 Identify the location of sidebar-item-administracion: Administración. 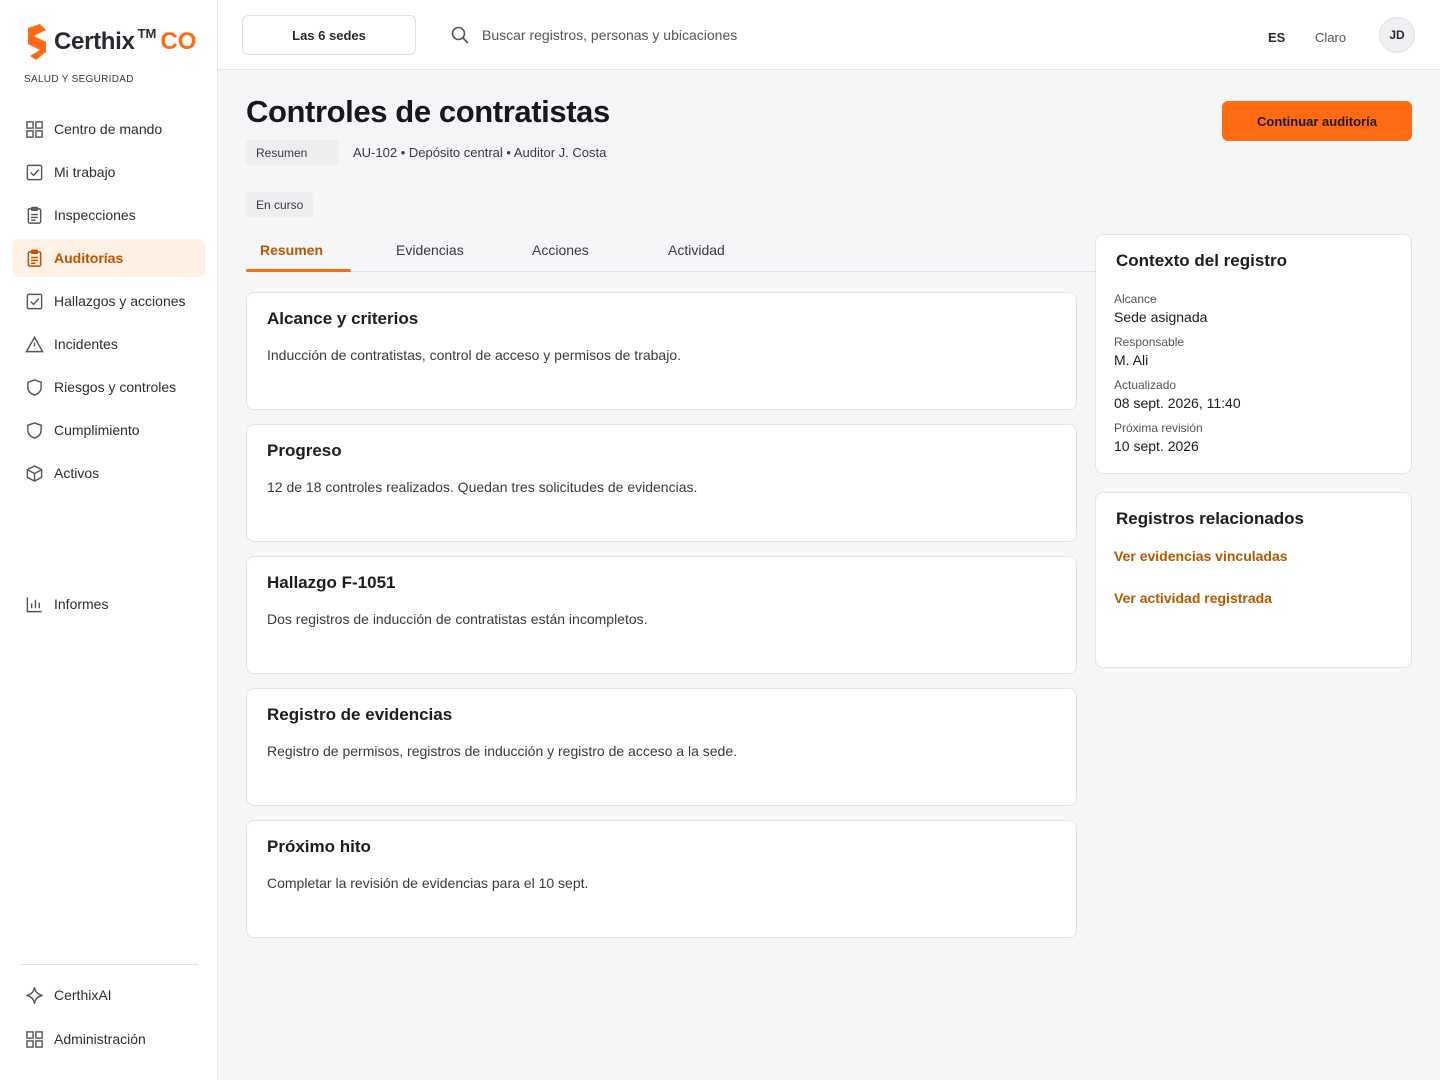
(109, 1039).